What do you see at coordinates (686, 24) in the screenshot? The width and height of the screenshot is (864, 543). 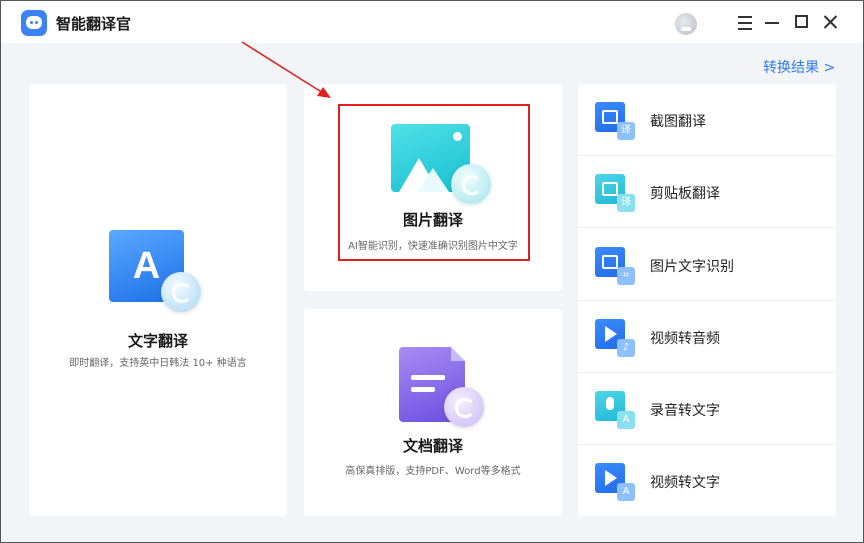 I see `user-avatar` at bounding box center [686, 24].